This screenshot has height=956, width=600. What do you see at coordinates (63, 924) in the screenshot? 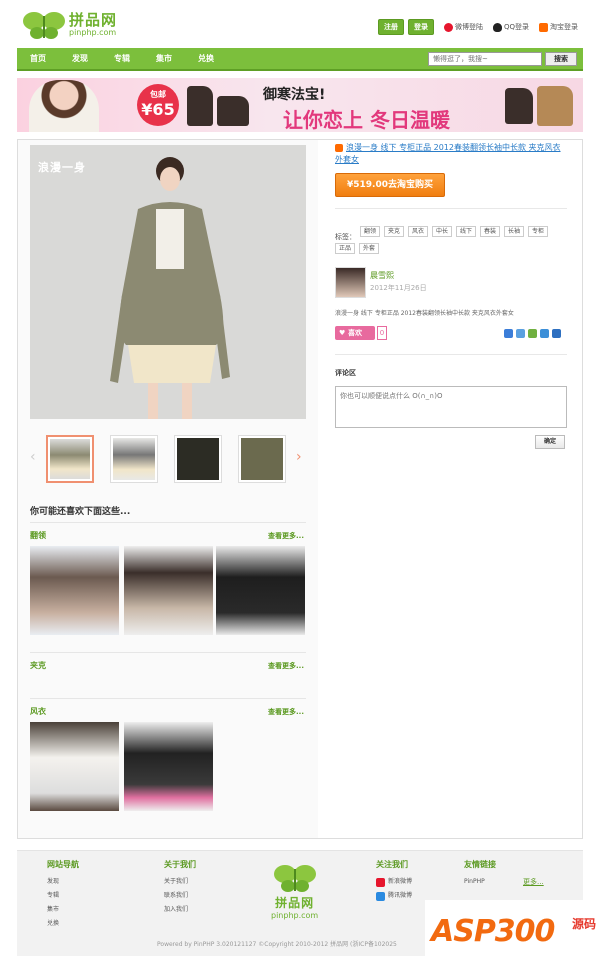
I see `footer-link: 兑换` at bounding box center [63, 924].